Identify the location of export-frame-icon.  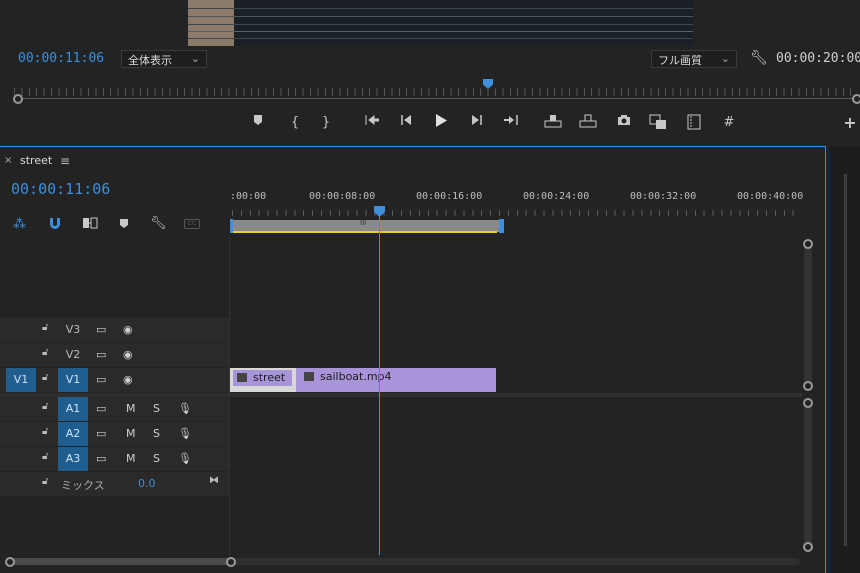
(624, 123).